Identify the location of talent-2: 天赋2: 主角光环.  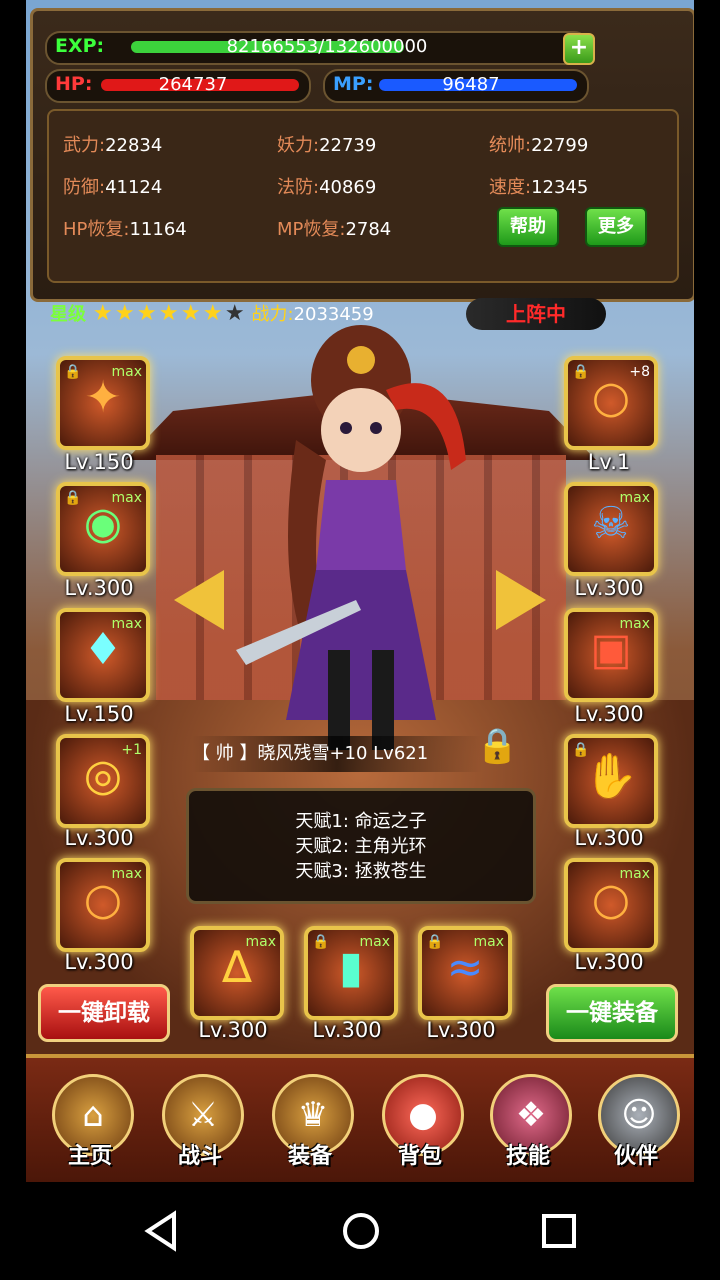
(361, 846).